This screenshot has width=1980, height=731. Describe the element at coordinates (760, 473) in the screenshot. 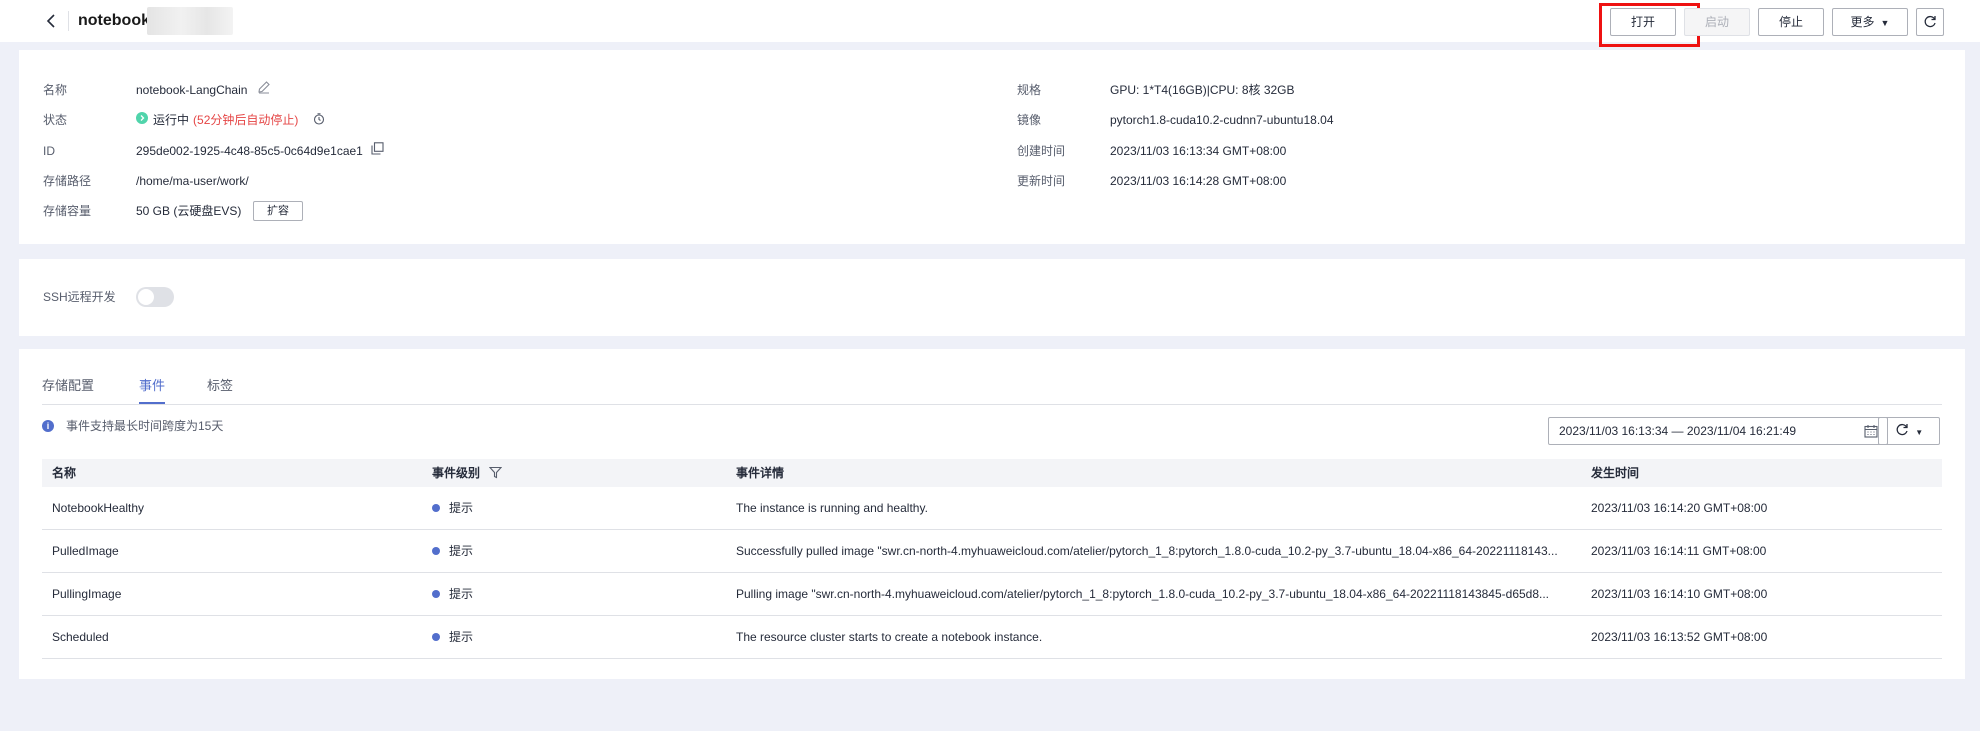

I see `col-detail: 事件详情` at that location.